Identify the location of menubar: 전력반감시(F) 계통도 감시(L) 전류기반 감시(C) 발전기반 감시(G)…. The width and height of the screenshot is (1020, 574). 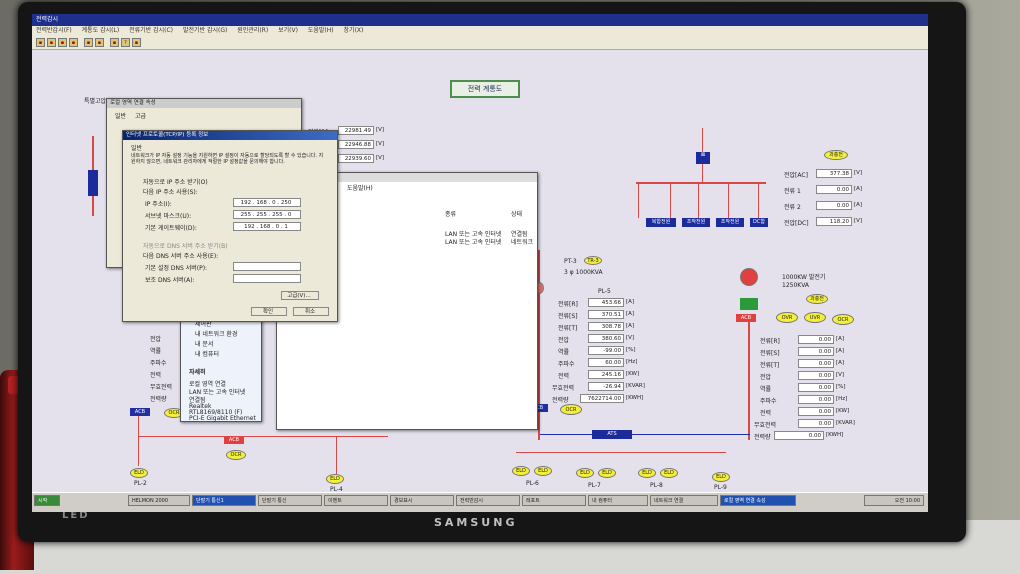
(480, 31).